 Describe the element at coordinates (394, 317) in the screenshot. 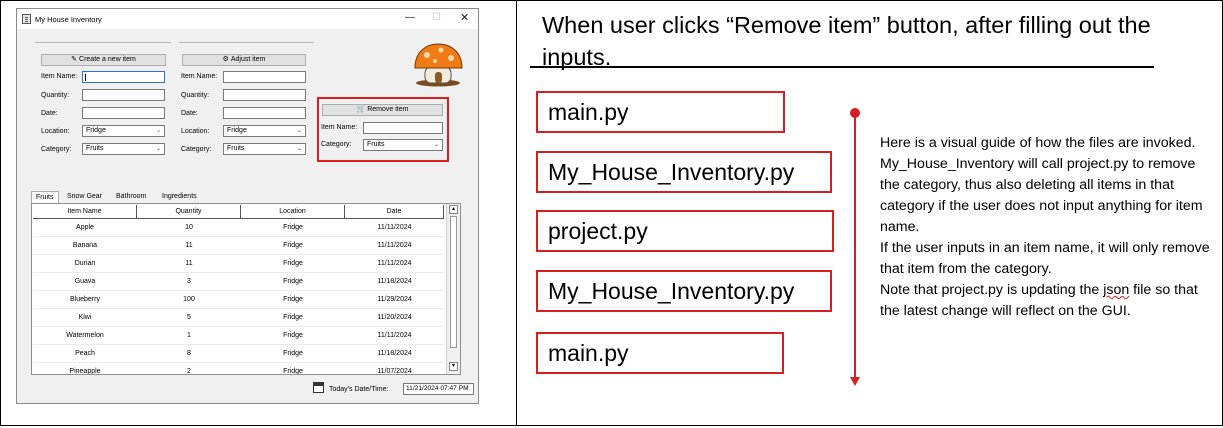

I see `cell-date: 11/20/2024` at that location.